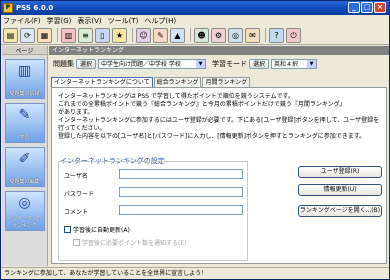 The height and width of the screenshot is (280, 390). Describe the element at coordinates (252, 35) in the screenshot. I see `mail-icon: ✉` at that location.